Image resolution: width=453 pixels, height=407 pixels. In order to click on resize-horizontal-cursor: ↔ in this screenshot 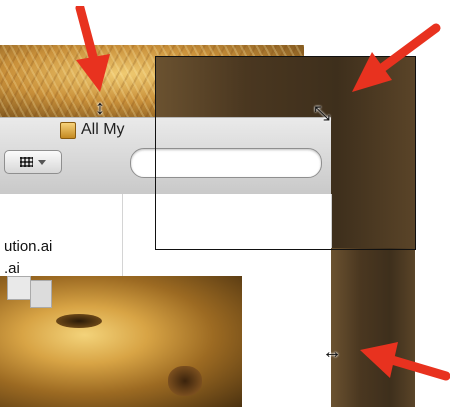, I will do `click(332, 352)`.